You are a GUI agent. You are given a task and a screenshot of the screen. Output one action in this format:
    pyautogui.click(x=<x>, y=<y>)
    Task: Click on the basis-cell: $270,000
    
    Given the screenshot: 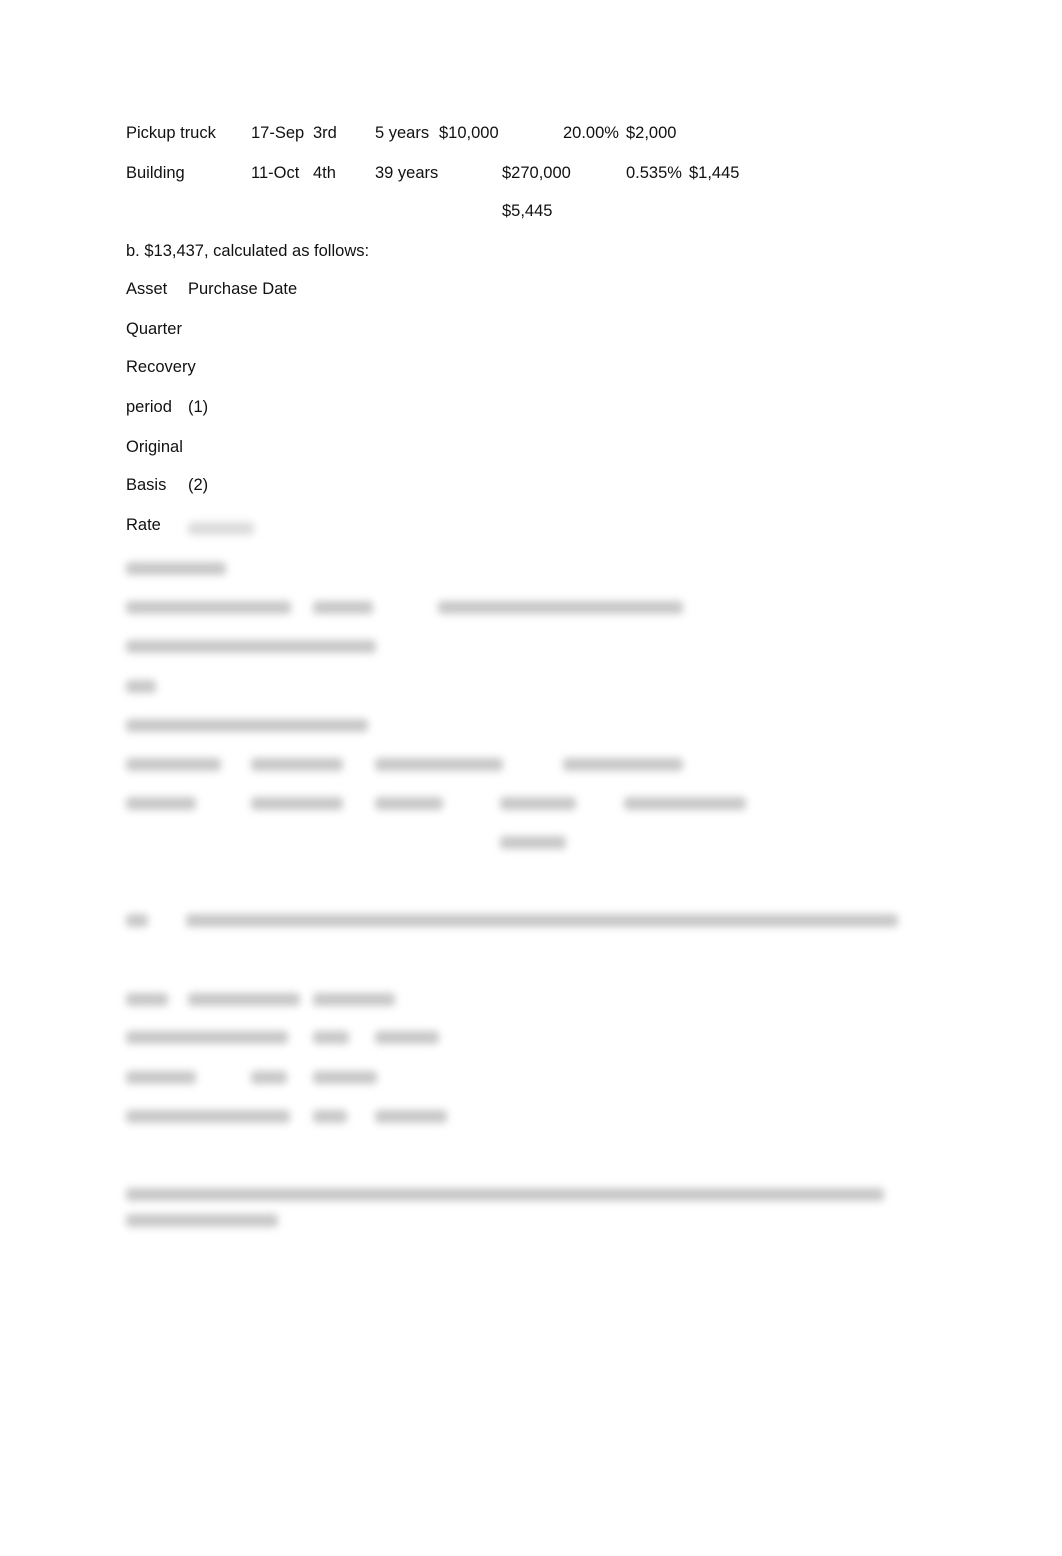 What is the action you would take?
    pyautogui.click(x=536, y=173)
    